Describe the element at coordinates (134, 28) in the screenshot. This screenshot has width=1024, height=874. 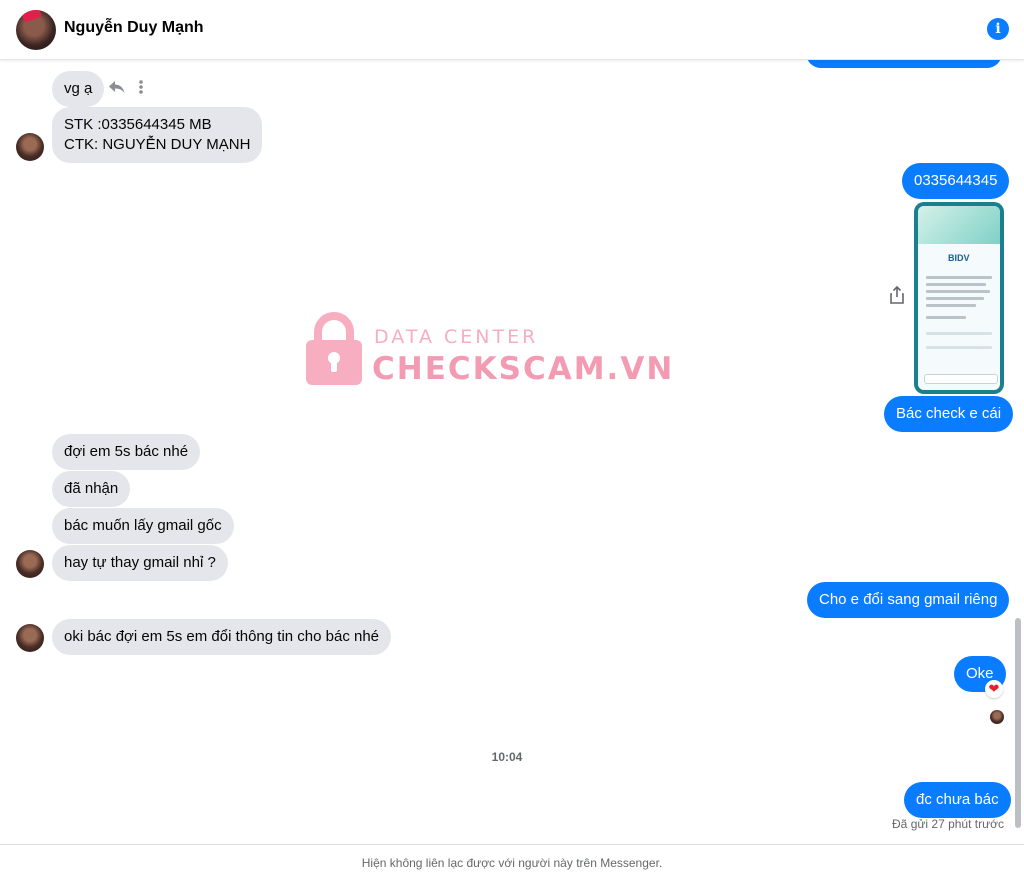
I see `contact-name: Nguyễn Duy Mạnh` at that location.